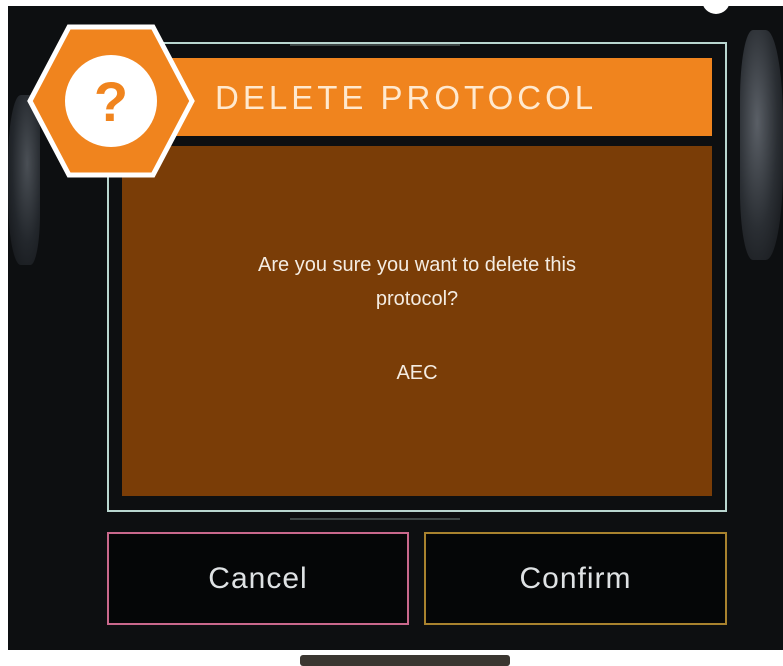 This screenshot has height=666, width=783. What do you see at coordinates (391, 3) in the screenshot?
I see `background-top` at bounding box center [391, 3].